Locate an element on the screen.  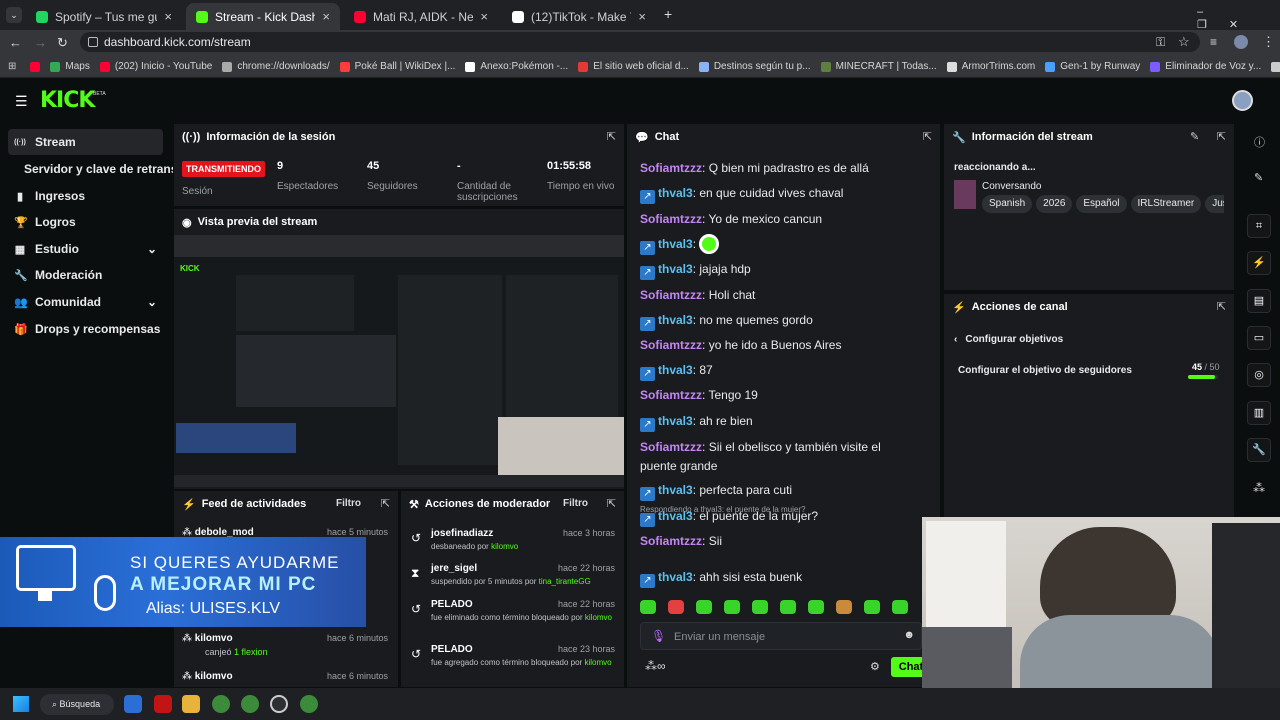
profile-avatar is located at coordinates (1241, 42).